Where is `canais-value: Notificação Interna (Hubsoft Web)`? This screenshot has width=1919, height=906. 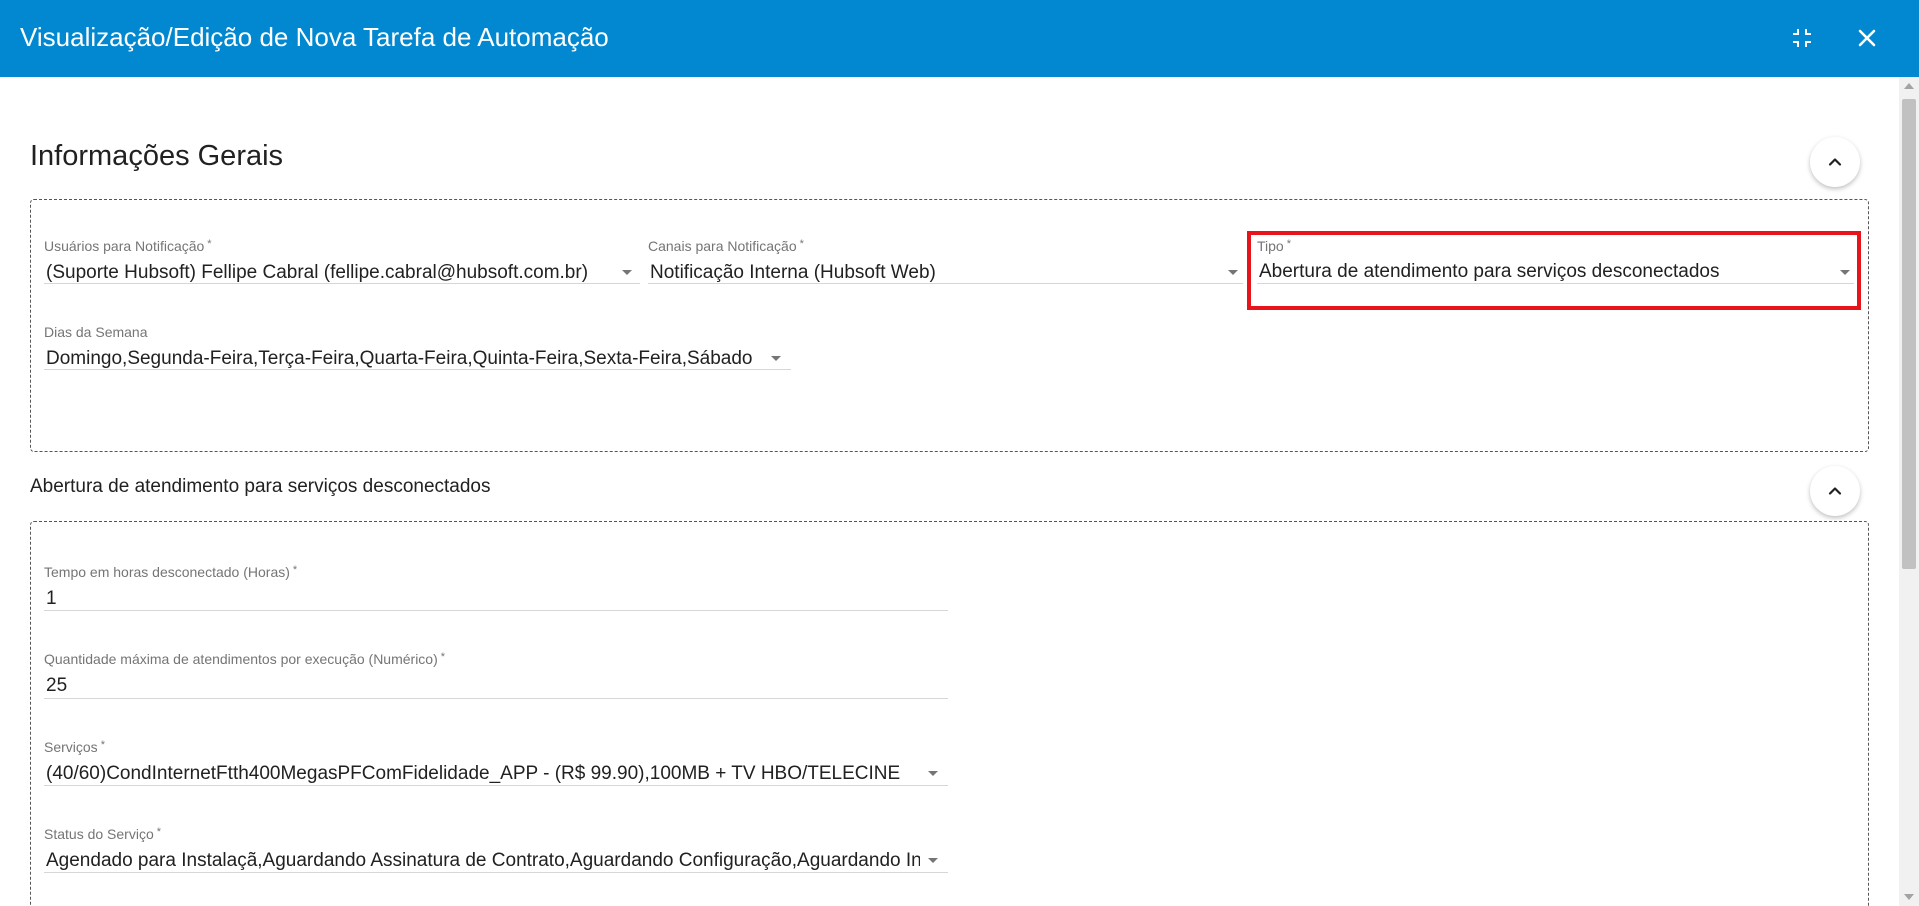 canais-value: Notificação Interna (Hubsoft Web) is located at coordinates (793, 272).